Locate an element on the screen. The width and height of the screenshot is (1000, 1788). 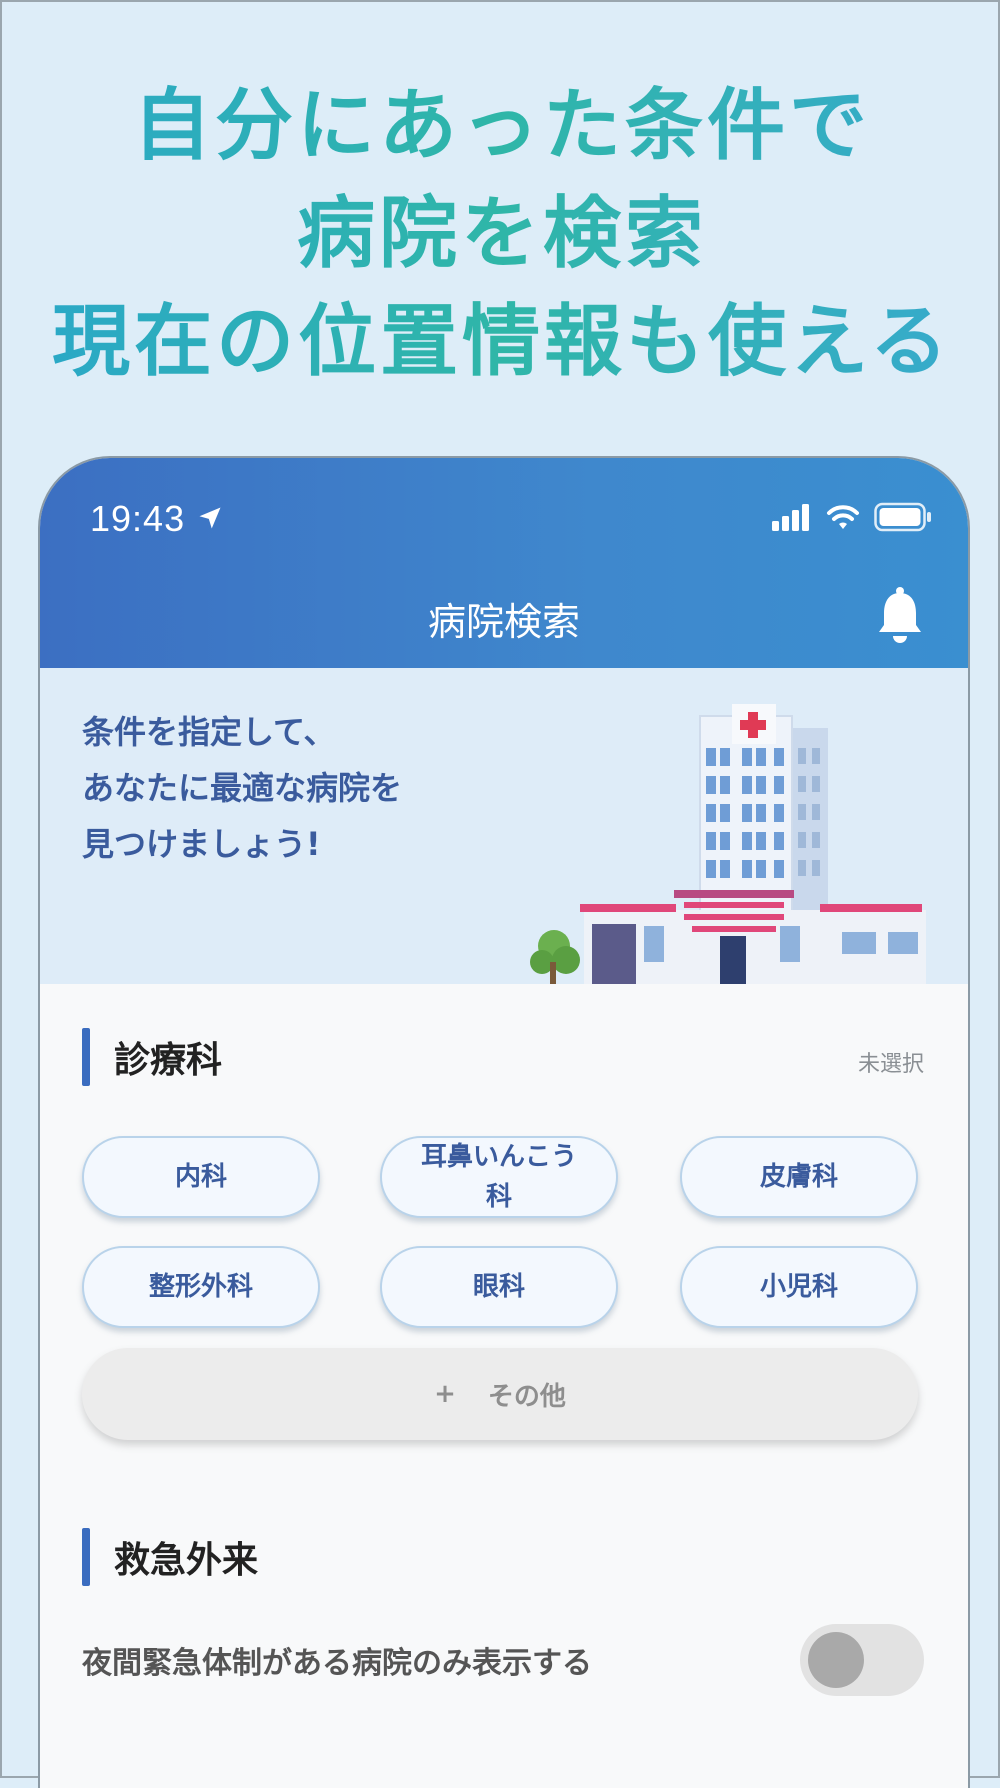
headline-line-2: 病院を検索 is located at coordinates (501, 234).